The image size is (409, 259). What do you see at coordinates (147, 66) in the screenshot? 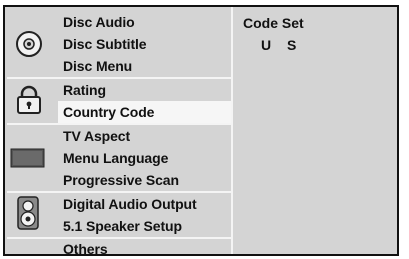
I see `menu-item-disc-menu: Disc Menu` at bounding box center [147, 66].